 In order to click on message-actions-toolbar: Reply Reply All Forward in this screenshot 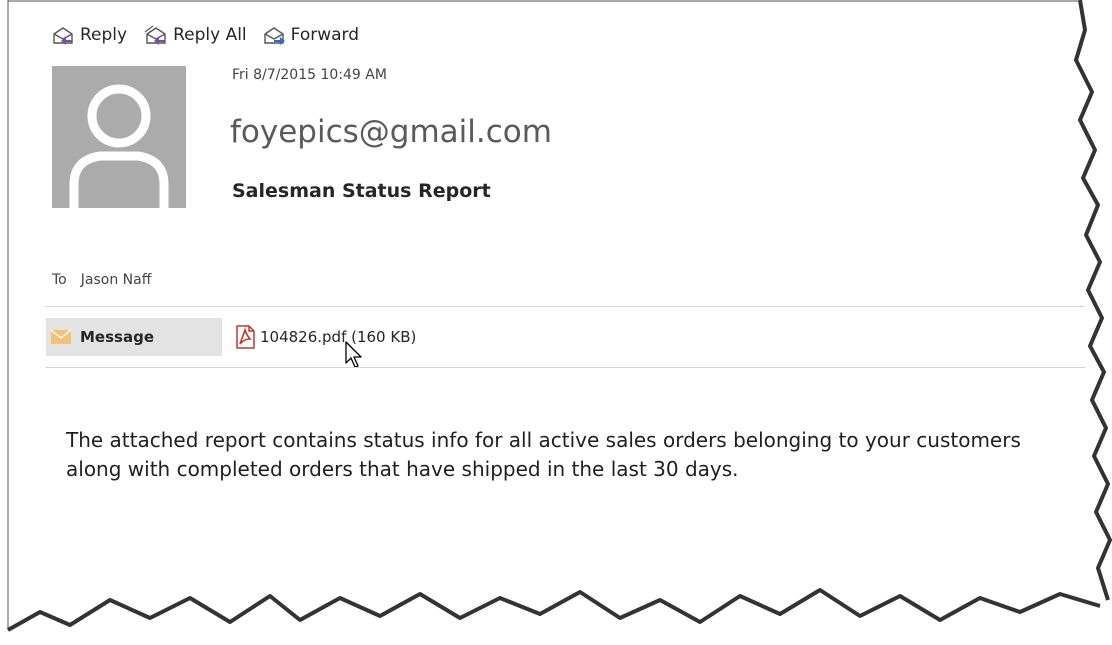, I will do `click(213, 35)`.